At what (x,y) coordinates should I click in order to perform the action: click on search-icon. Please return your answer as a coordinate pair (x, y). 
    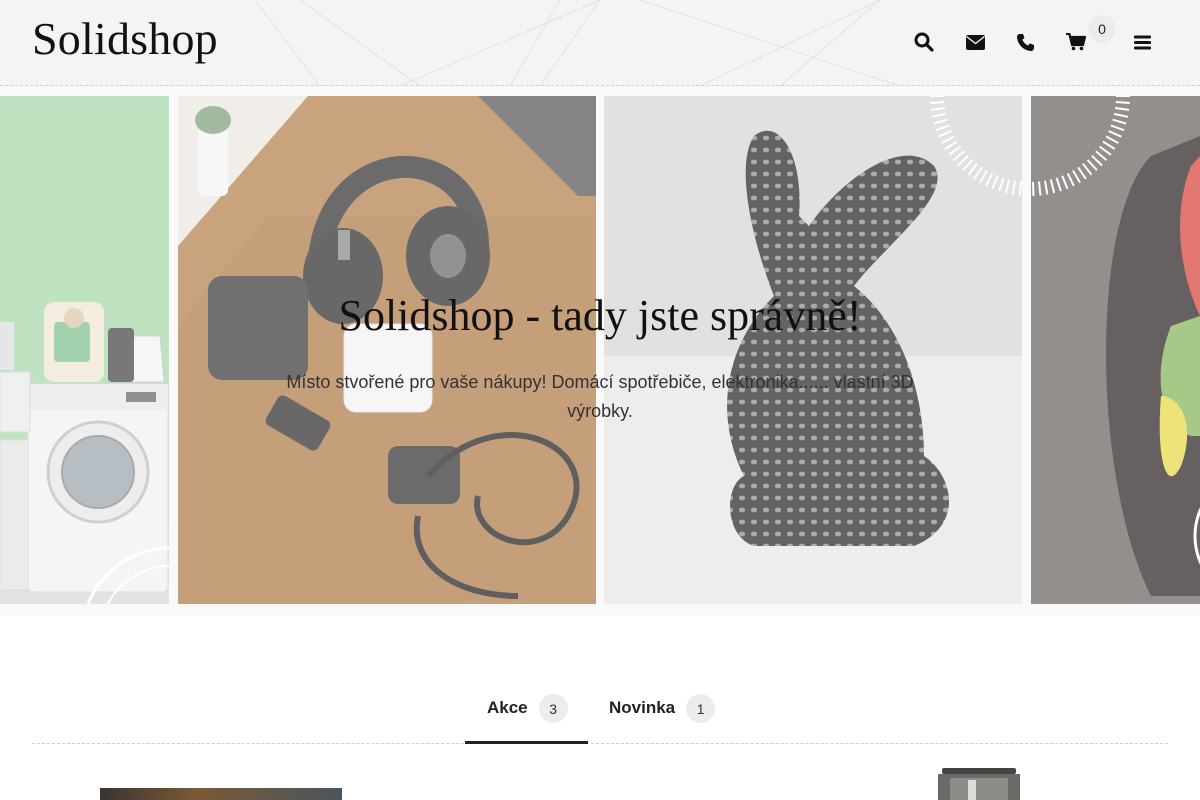
    Looking at the image, I should click on (924, 42).